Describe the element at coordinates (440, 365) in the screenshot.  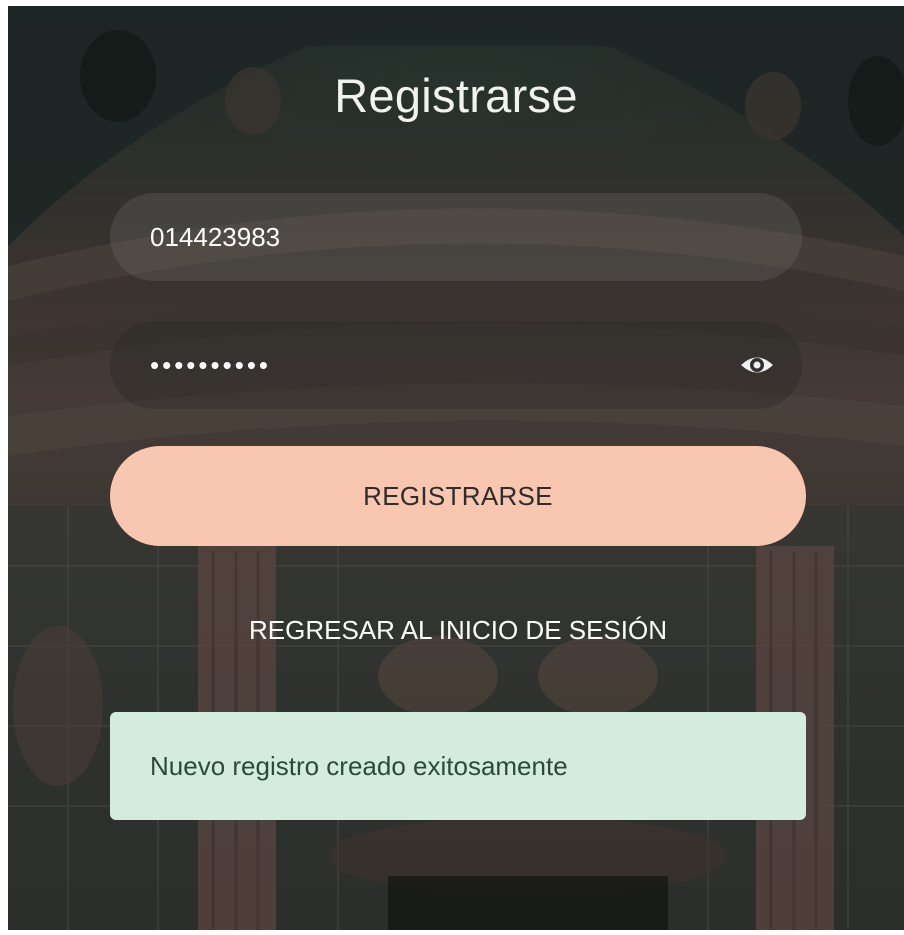
I see `password-input` at that location.